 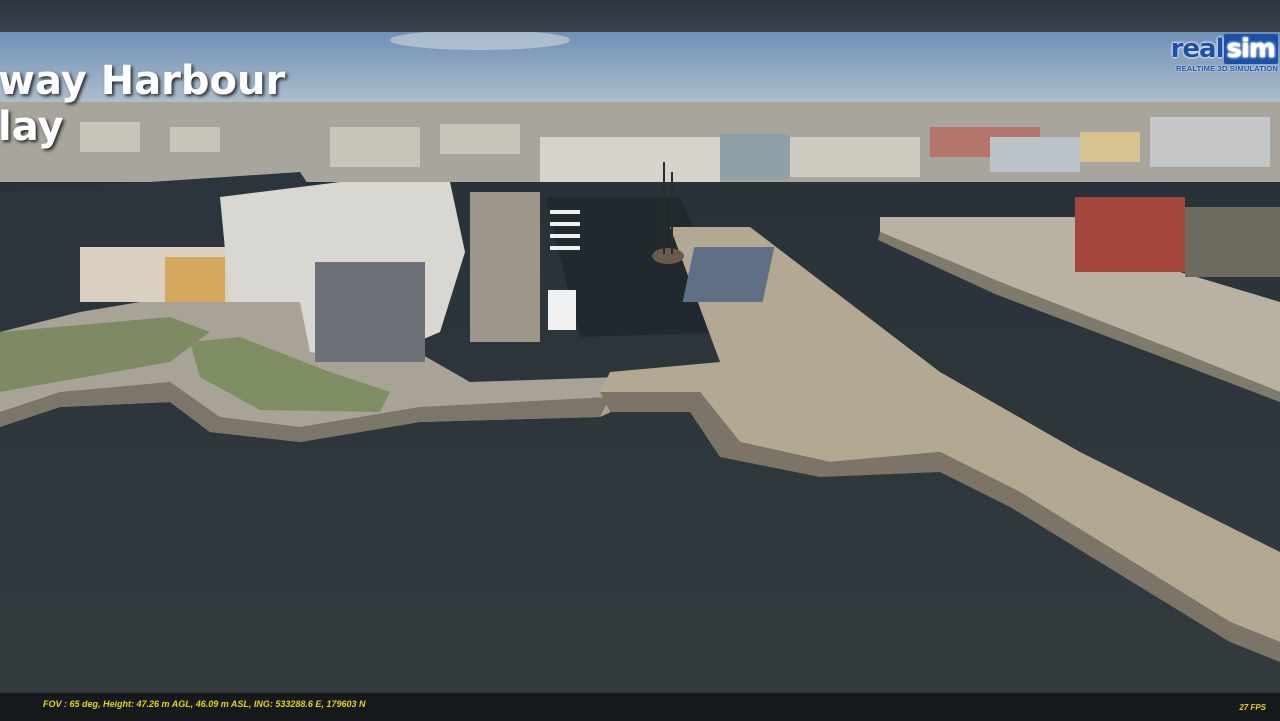 I want to click on curved-block, so click(x=370, y=312).